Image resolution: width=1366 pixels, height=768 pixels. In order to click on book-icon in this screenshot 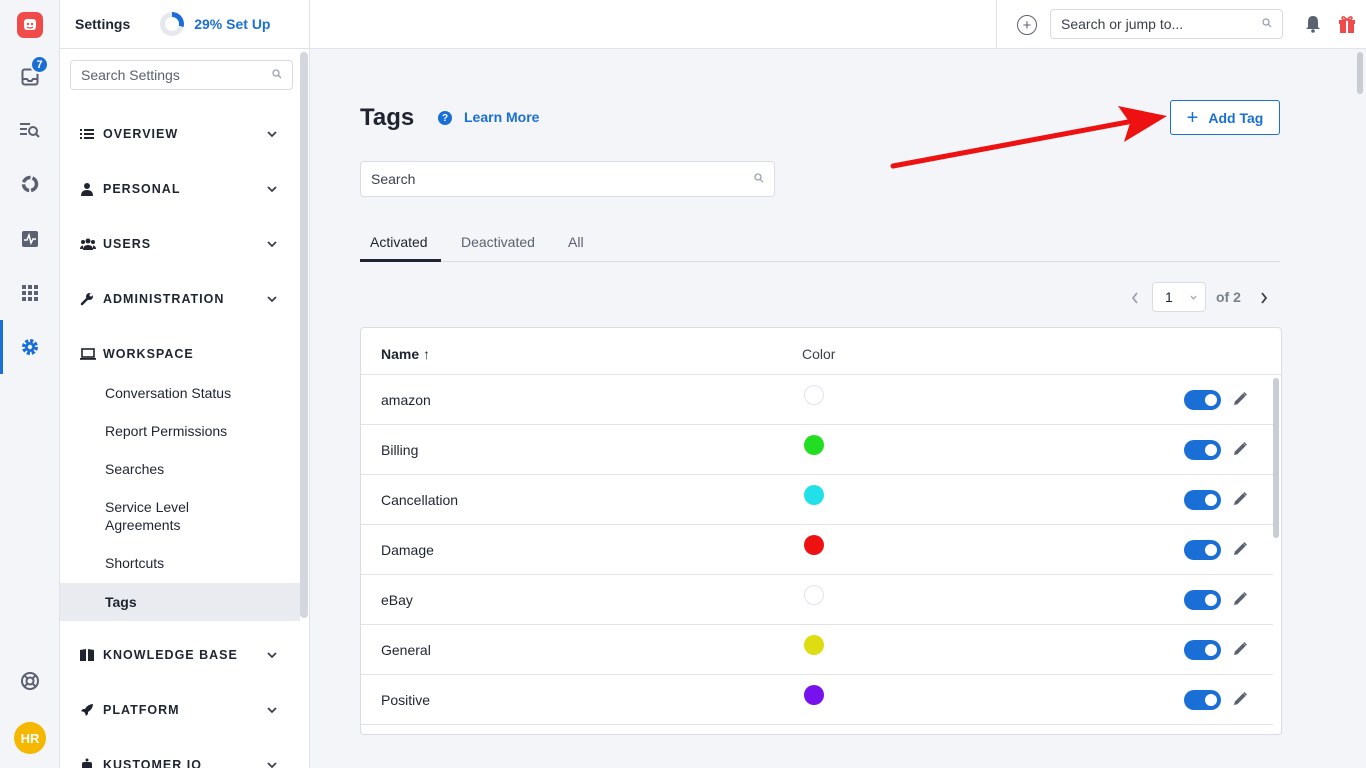, I will do `click(89, 655)`.